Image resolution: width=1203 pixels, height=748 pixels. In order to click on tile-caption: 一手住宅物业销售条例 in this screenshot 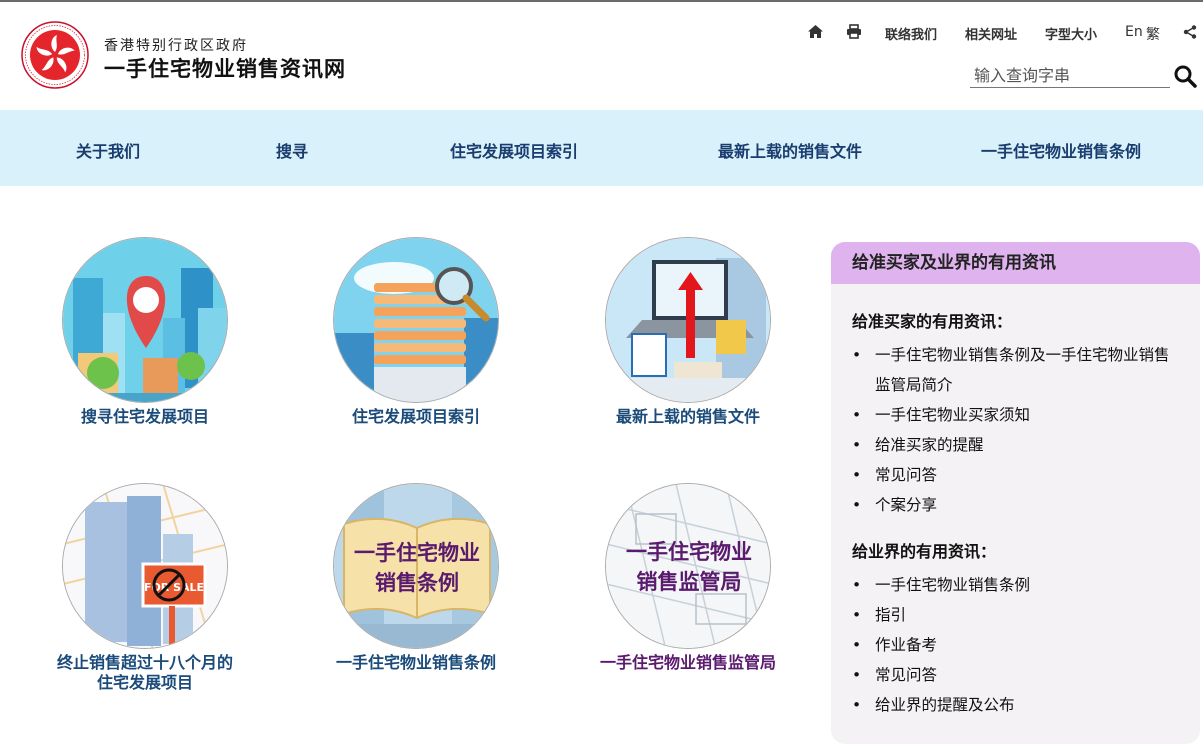, I will do `click(415, 662)`.